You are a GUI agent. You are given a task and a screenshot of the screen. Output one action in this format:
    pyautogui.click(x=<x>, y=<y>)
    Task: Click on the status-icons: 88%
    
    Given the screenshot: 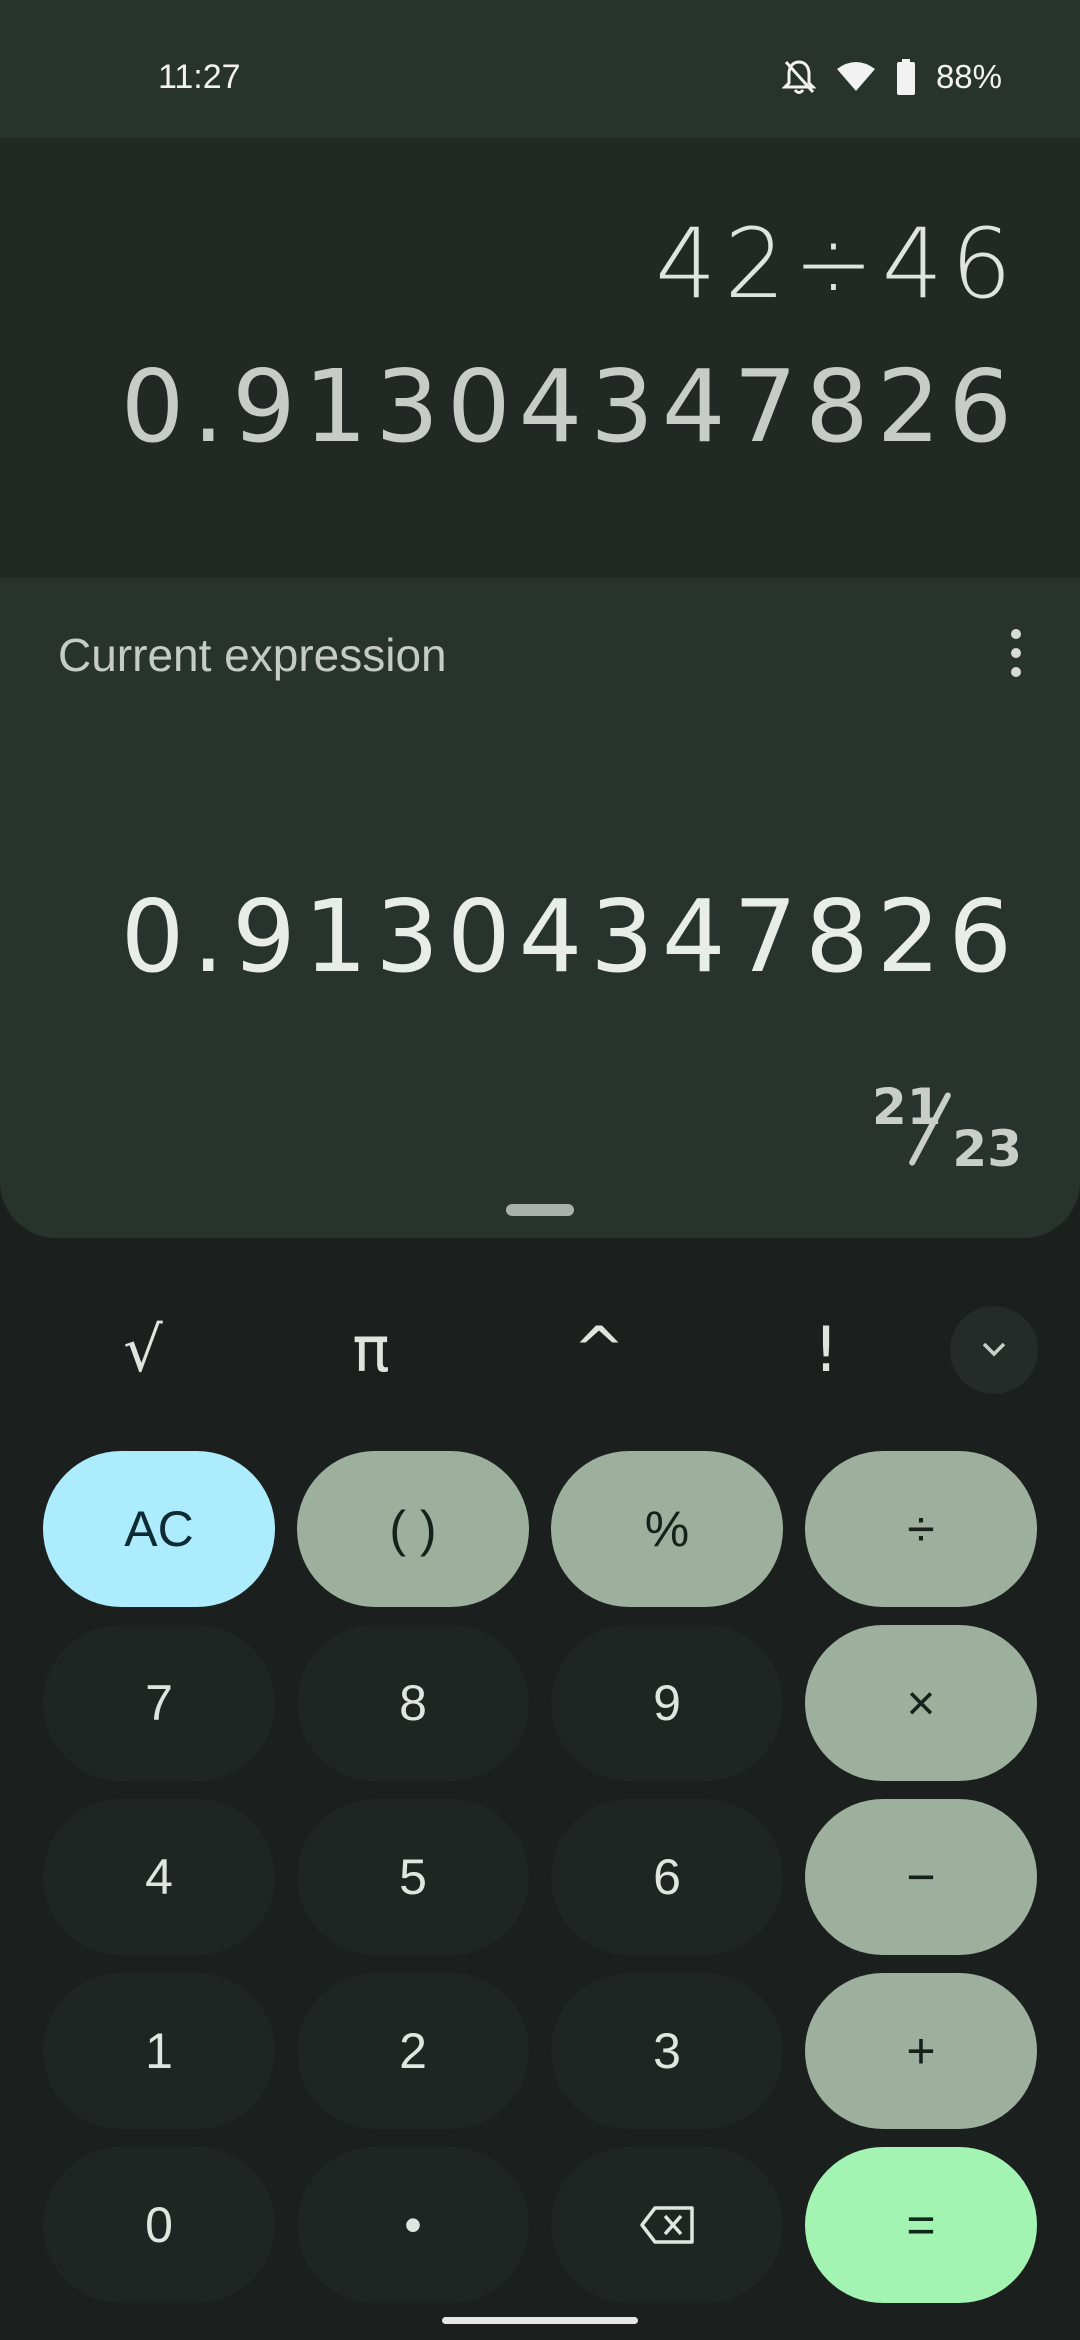 What is the action you would take?
    pyautogui.click(x=891, y=77)
    